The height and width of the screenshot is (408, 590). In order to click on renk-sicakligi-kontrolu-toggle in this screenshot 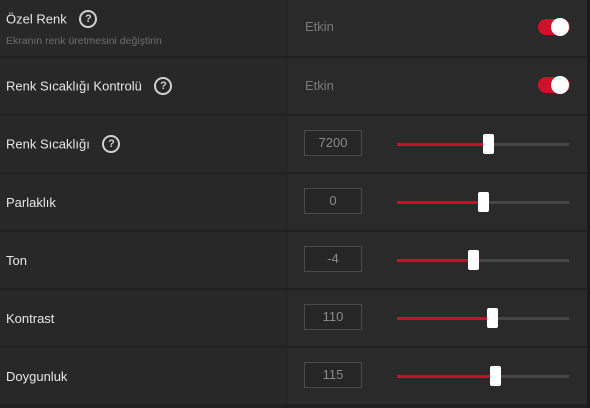, I will do `click(554, 85)`.